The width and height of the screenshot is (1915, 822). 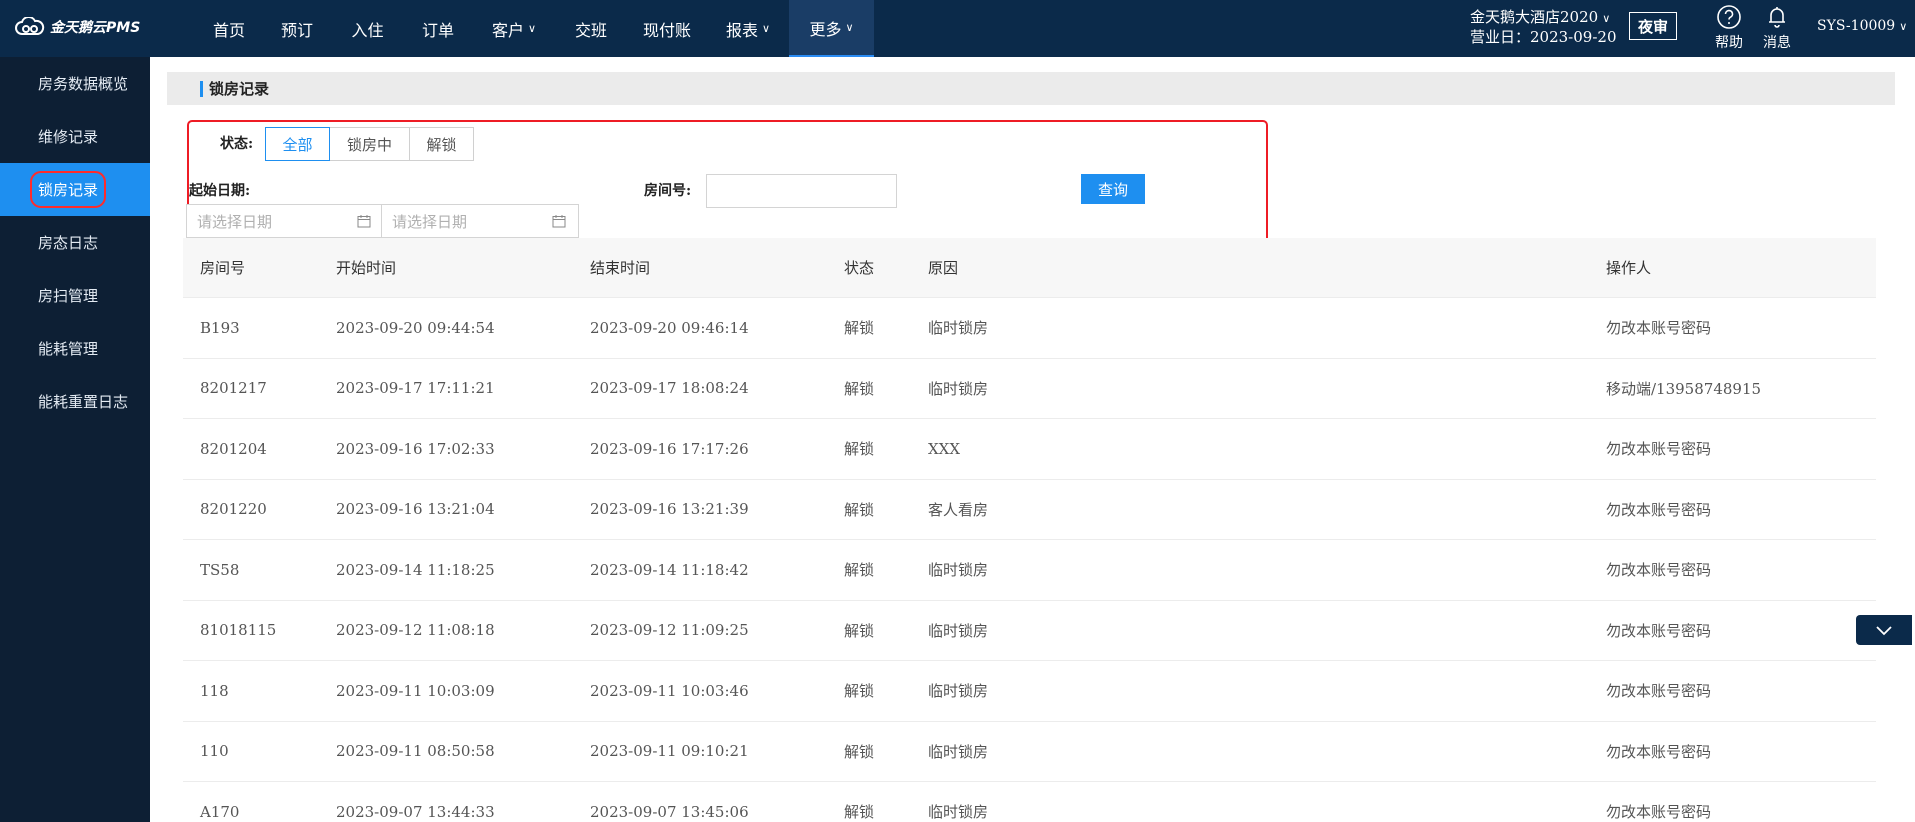 I want to click on sidebar-item-label: 能耗重置日志, so click(x=83, y=402).